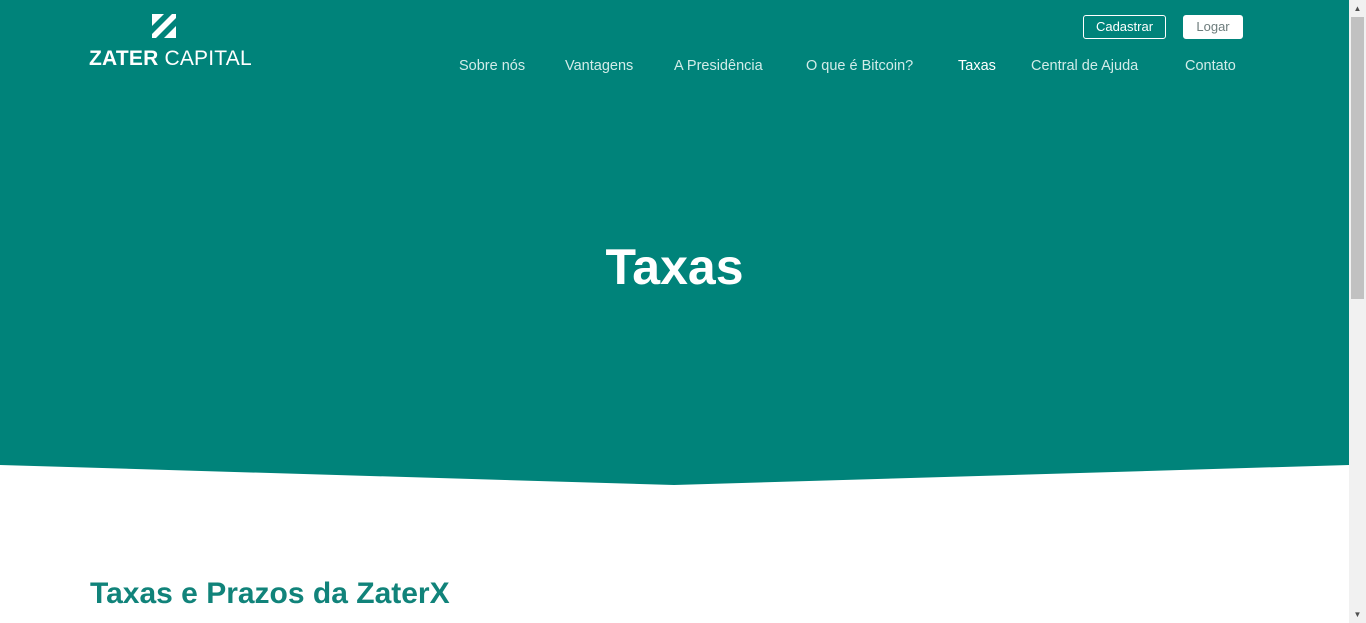  What do you see at coordinates (599, 66) in the screenshot?
I see `nav-item-vantagens: Vantagens` at bounding box center [599, 66].